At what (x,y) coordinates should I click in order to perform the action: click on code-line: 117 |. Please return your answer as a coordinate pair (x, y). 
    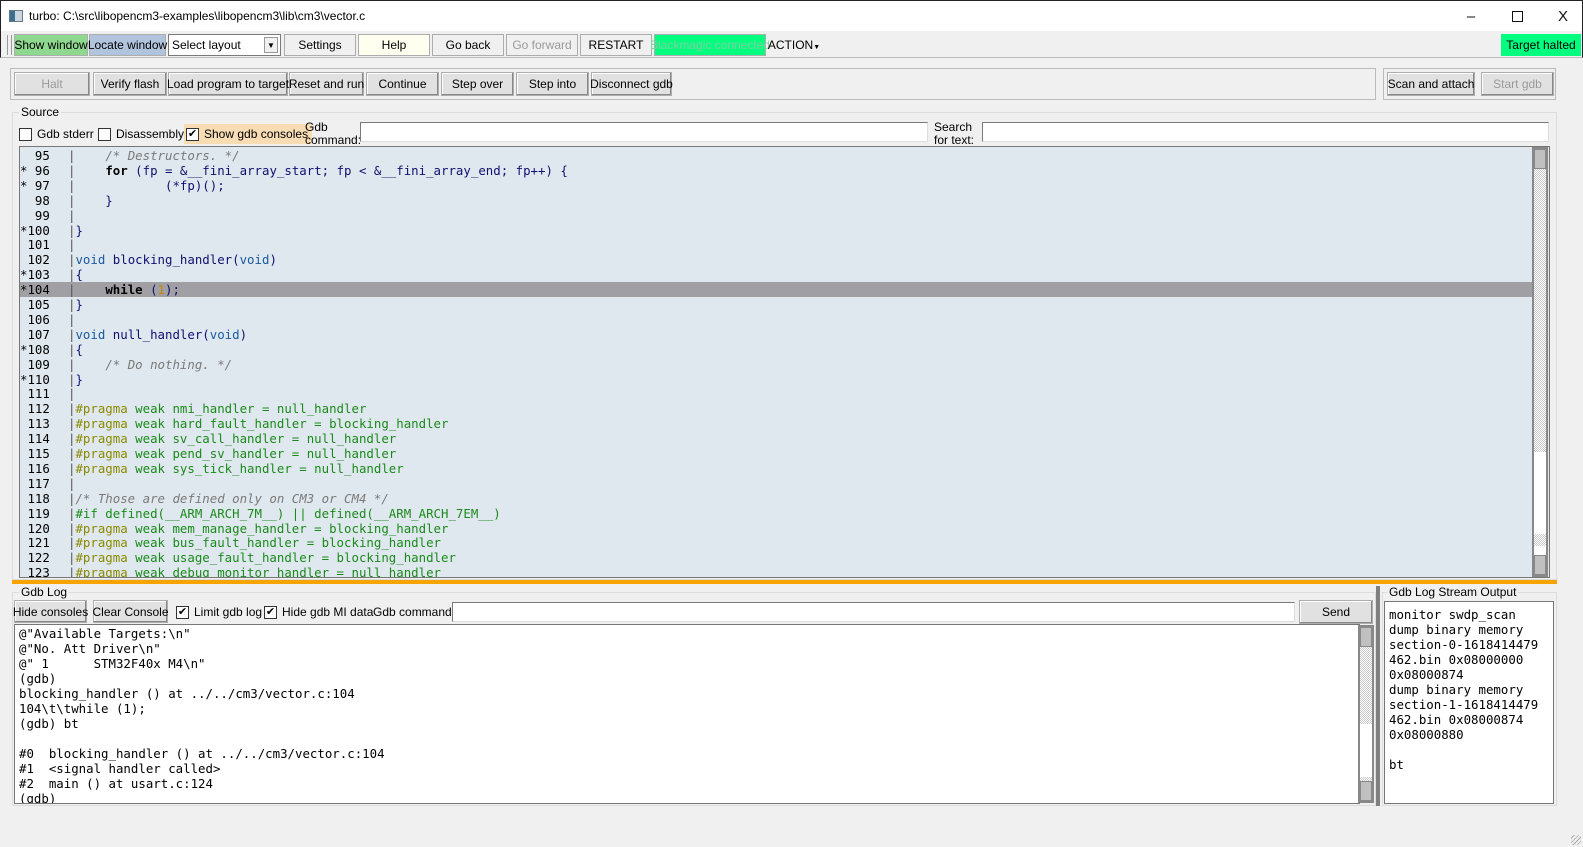
    Looking at the image, I should click on (776, 483).